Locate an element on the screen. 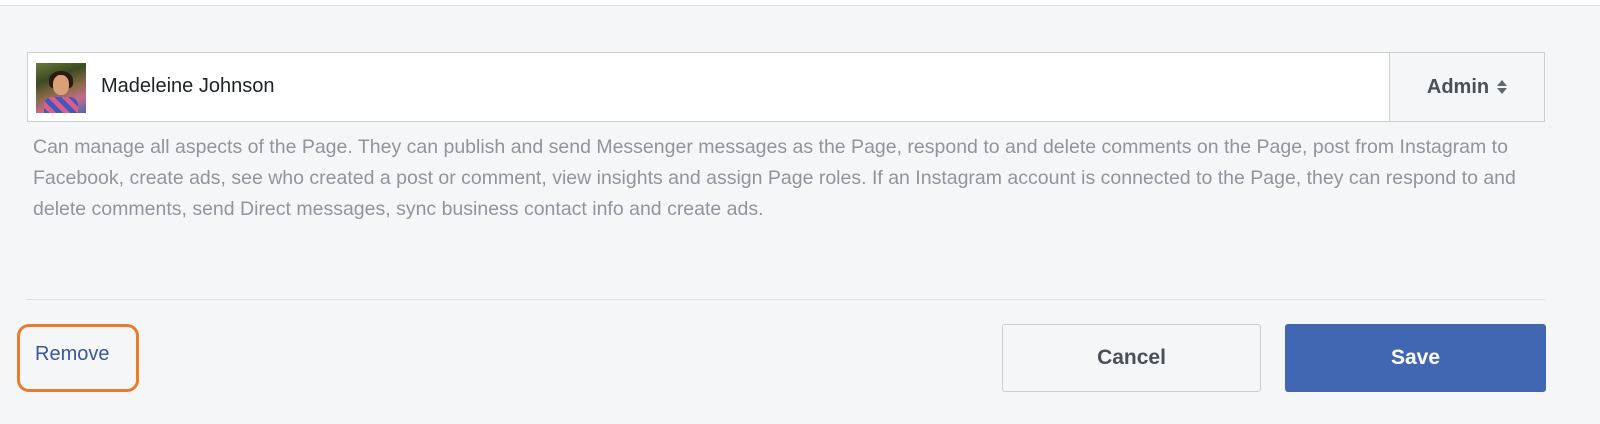  remove-link: Remove is located at coordinates (72, 354).